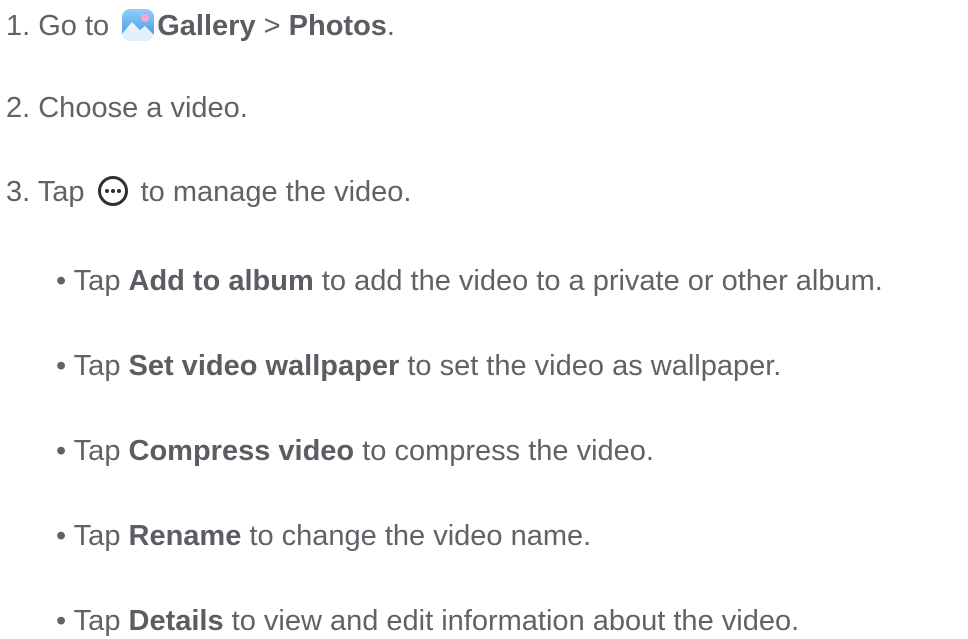  What do you see at coordinates (337, 26) in the screenshot?
I see `photos-tab-name: Photos` at bounding box center [337, 26].